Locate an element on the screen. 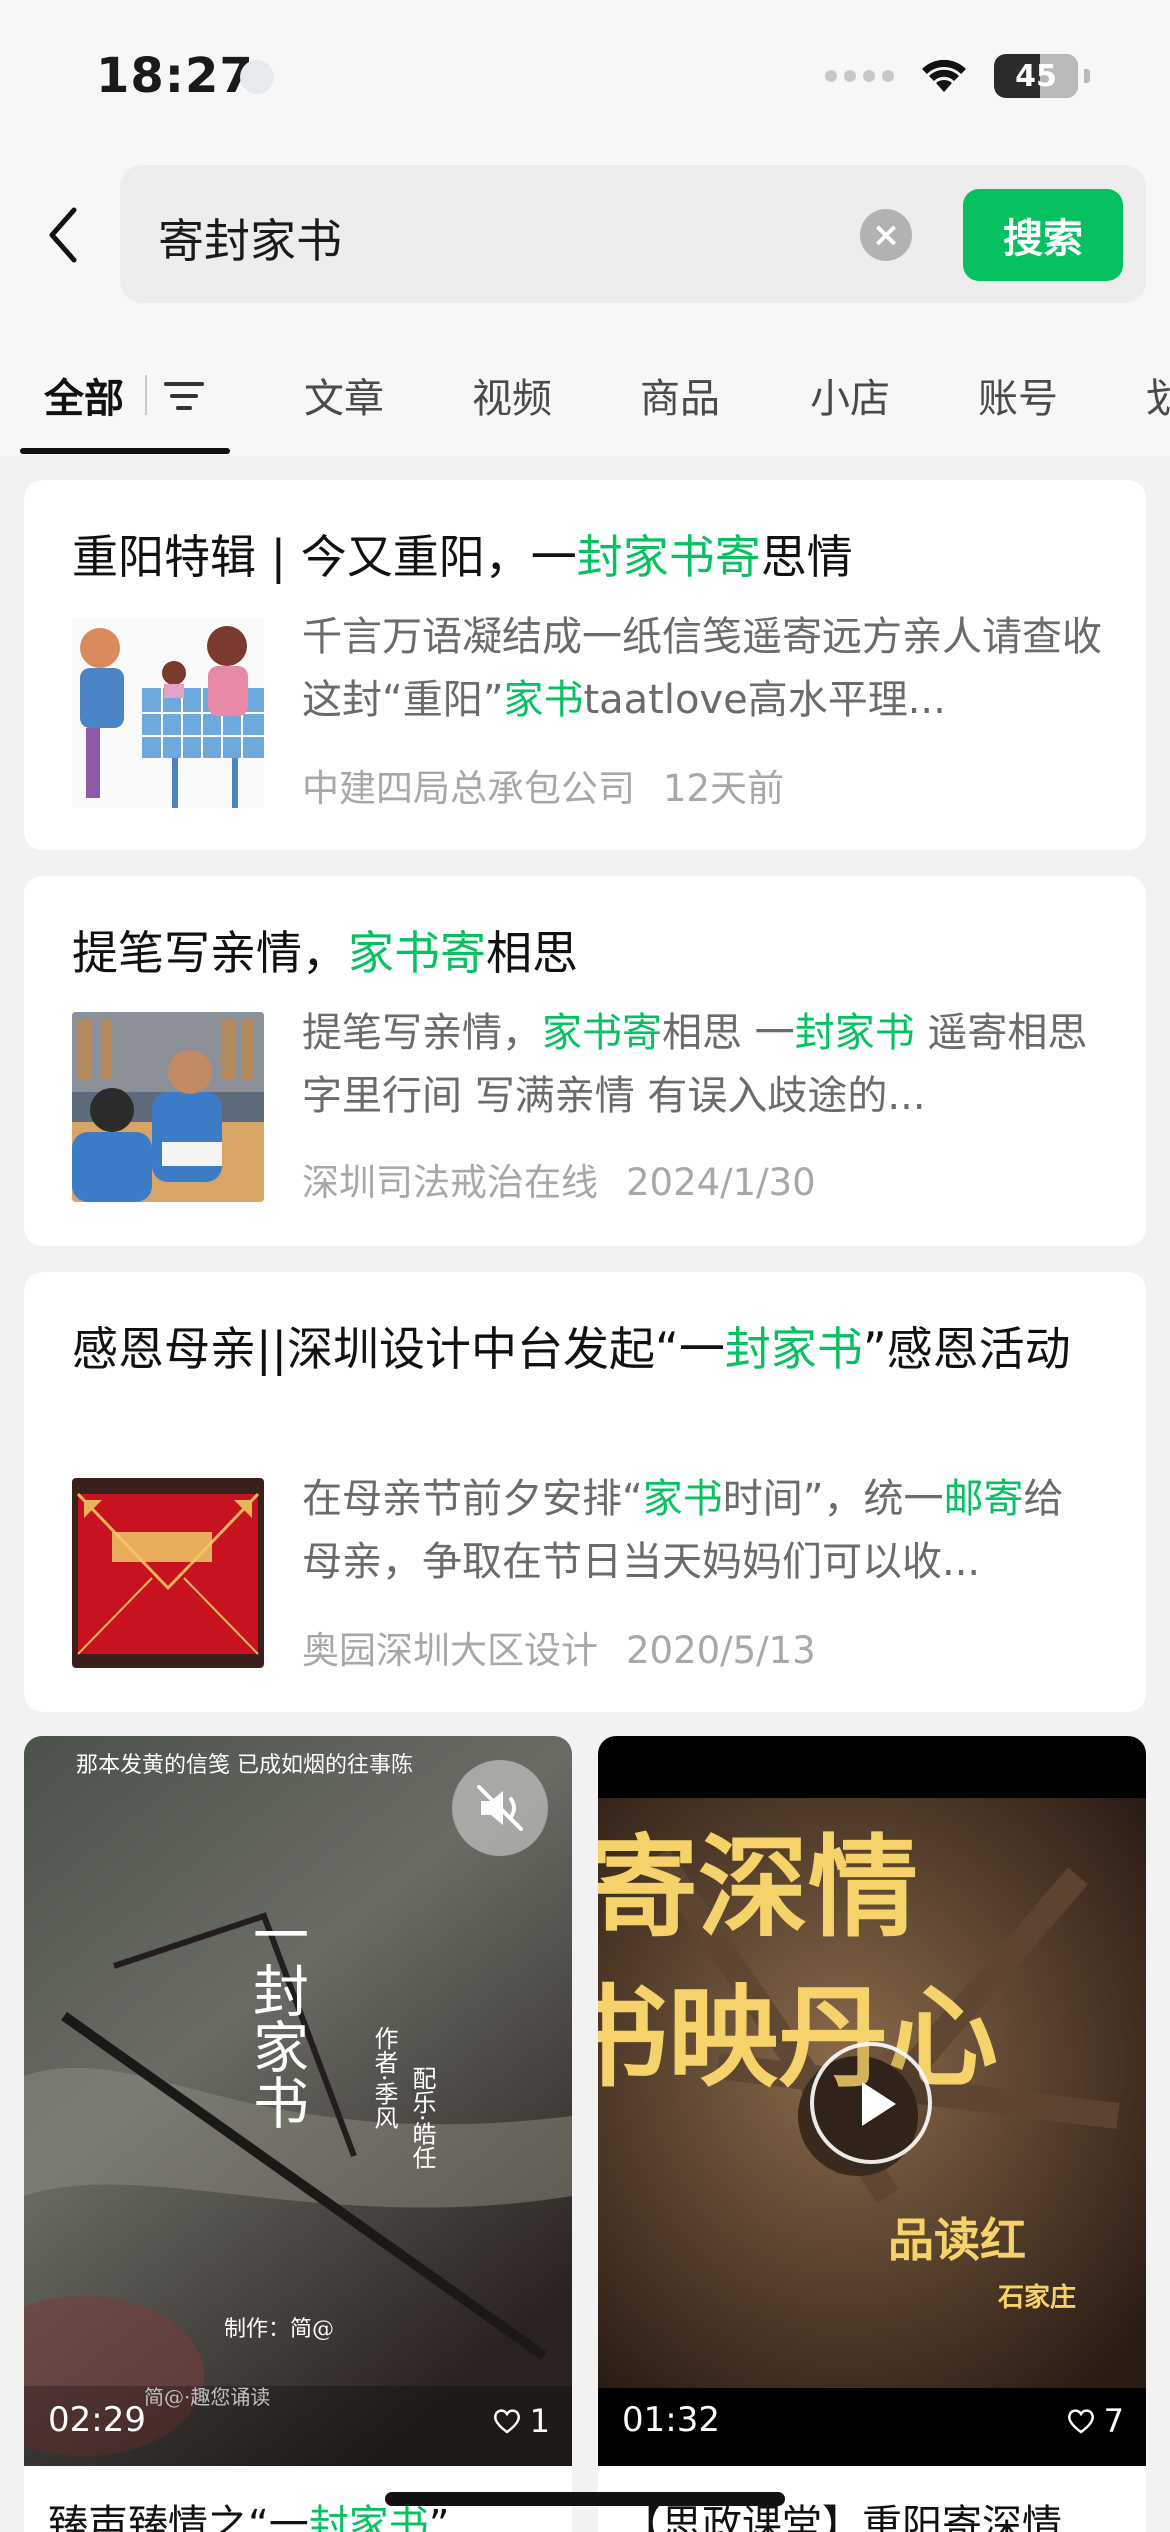 The width and height of the screenshot is (1170, 2532). search-button: 搜索 is located at coordinates (1043, 235).